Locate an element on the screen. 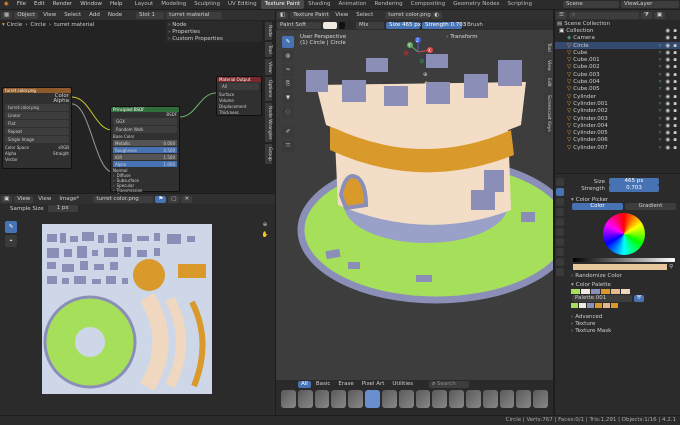 This screenshot has height=425, width=680. tab-compositing: Compositing is located at coordinates (428, 4).